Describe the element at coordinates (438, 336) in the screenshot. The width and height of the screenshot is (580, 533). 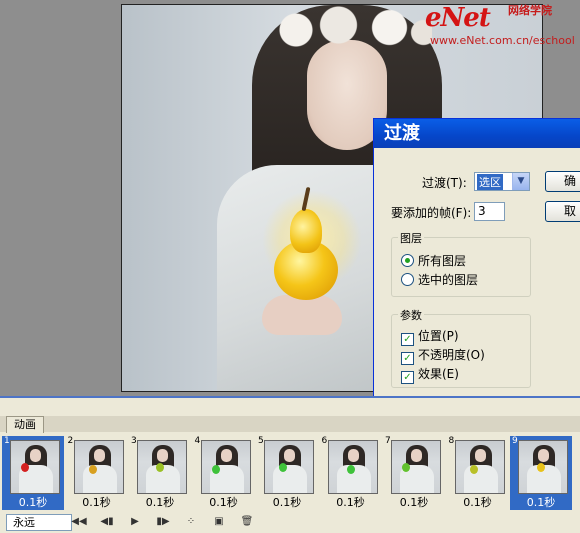
I see `check-position-label: 位置(P)` at that location.